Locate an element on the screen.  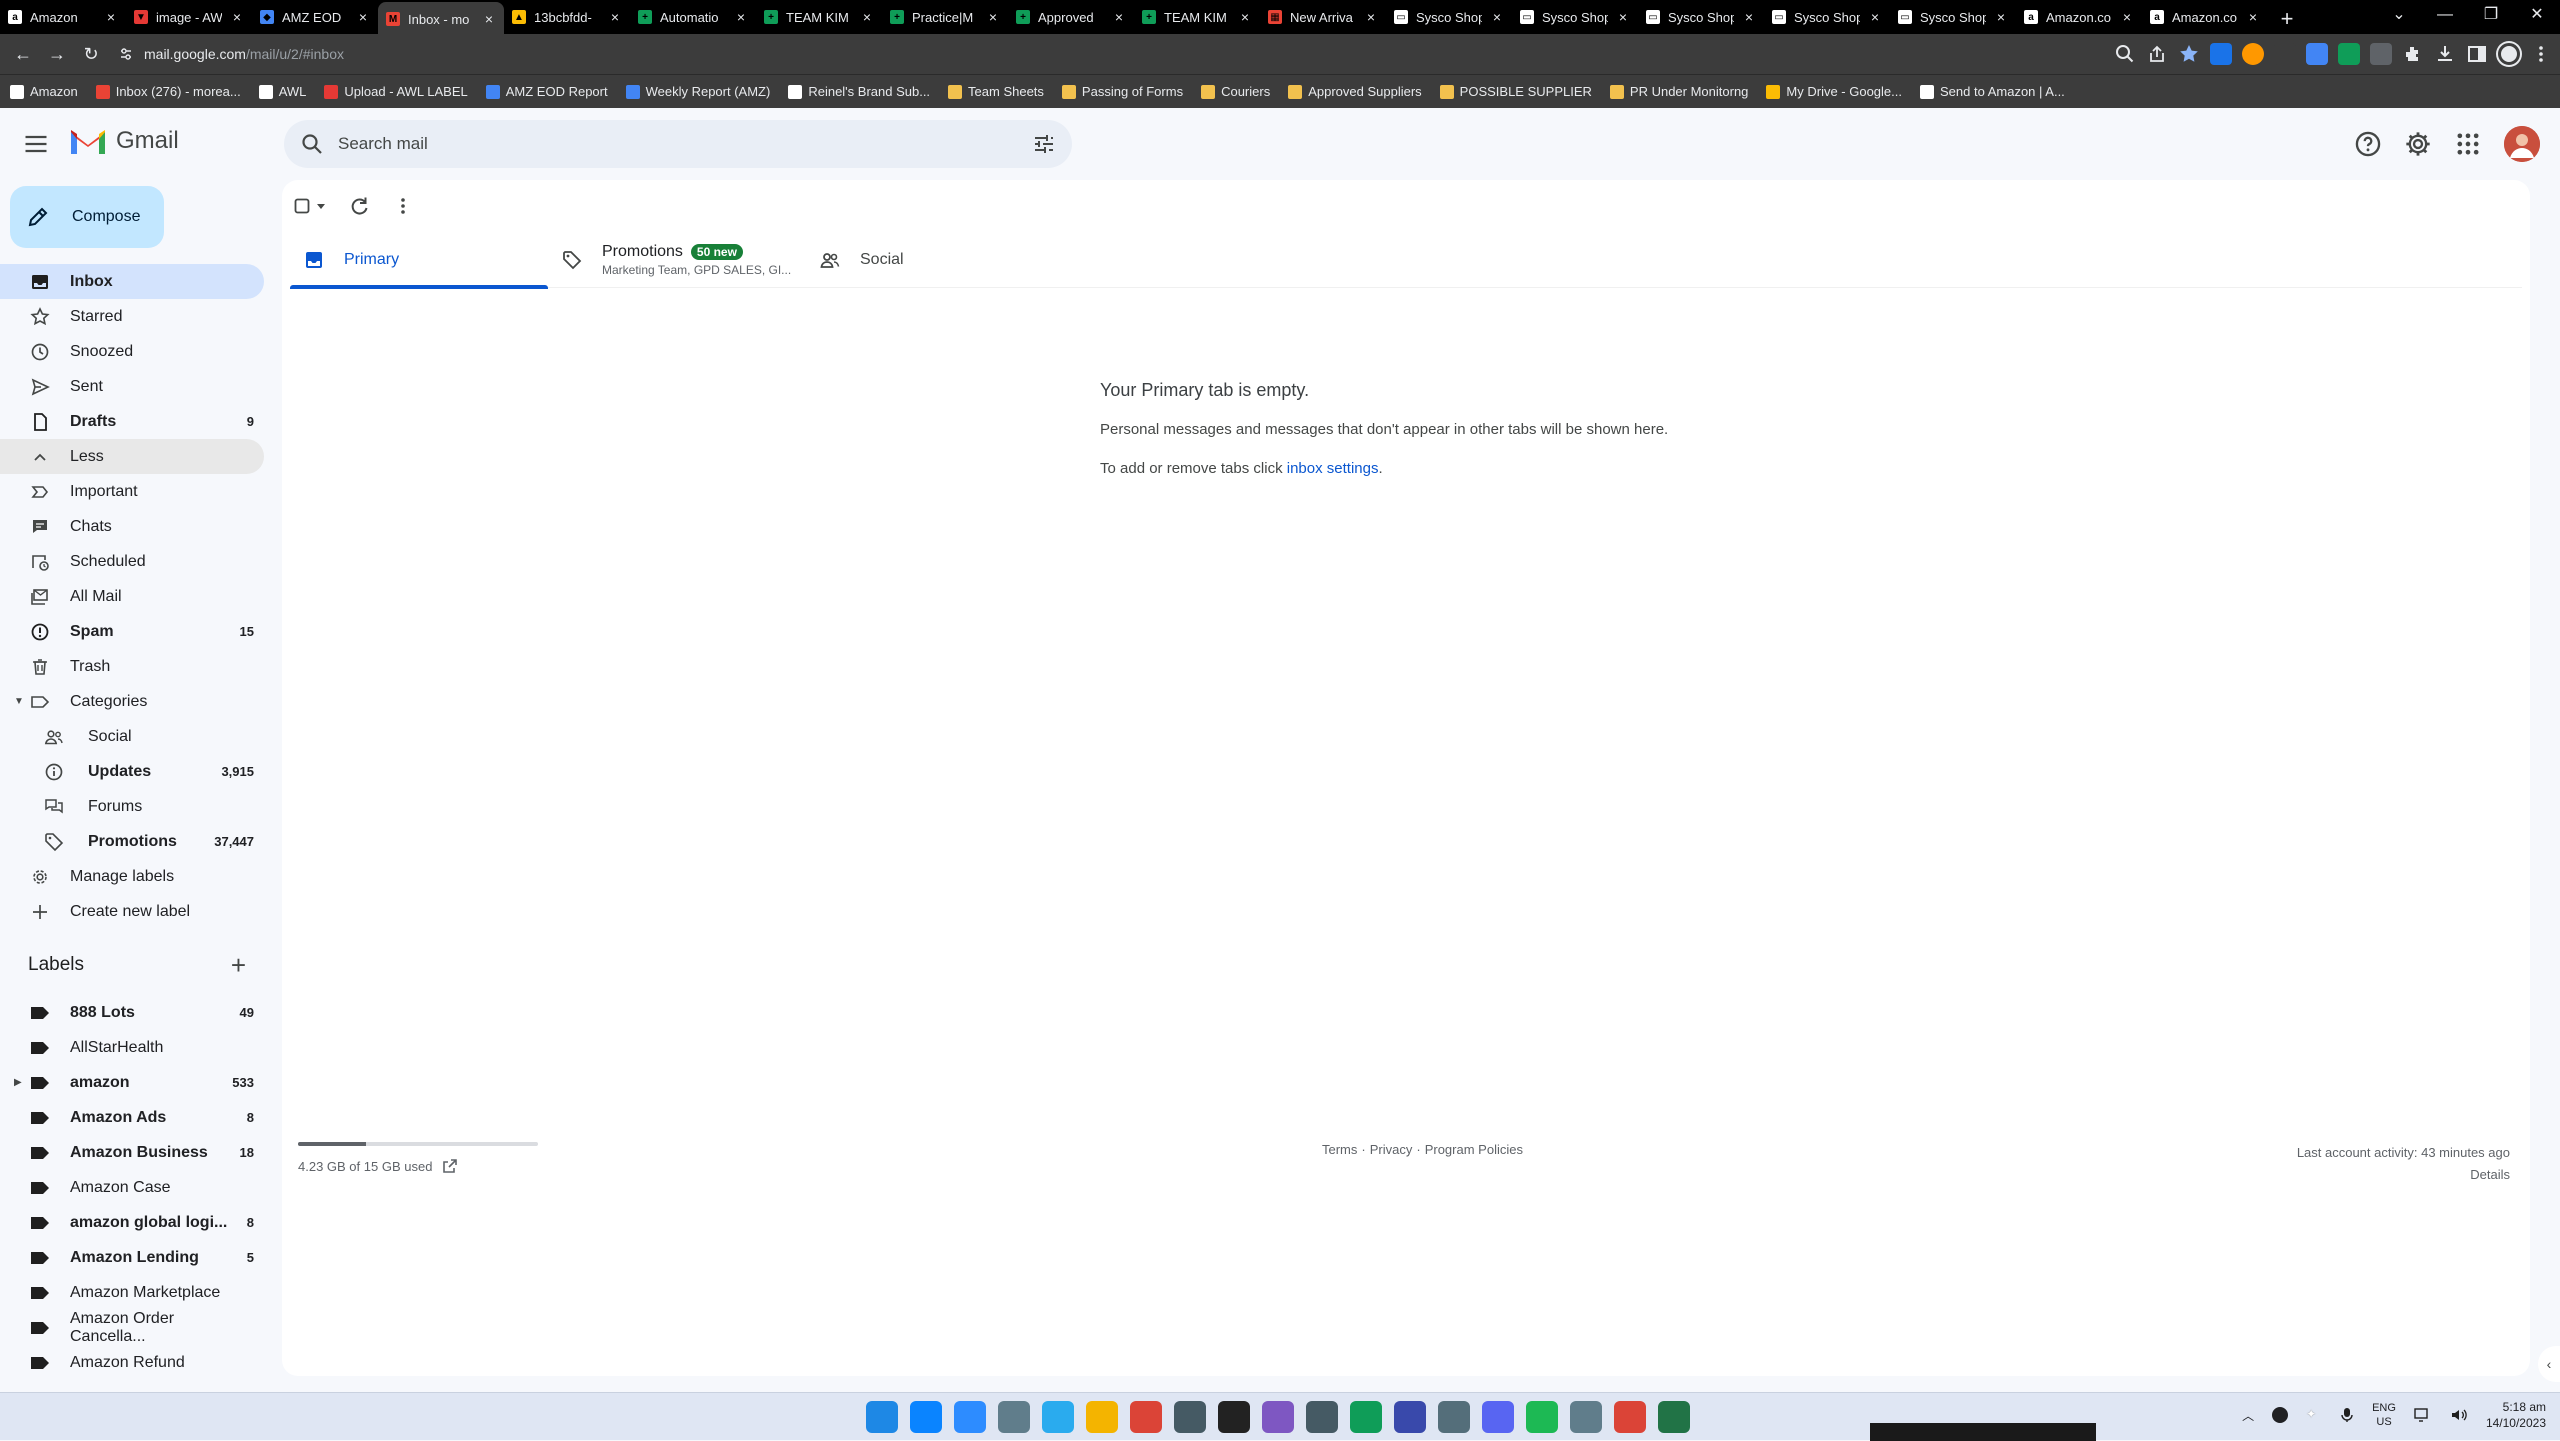
search-input is located at coordinates (685, 144).